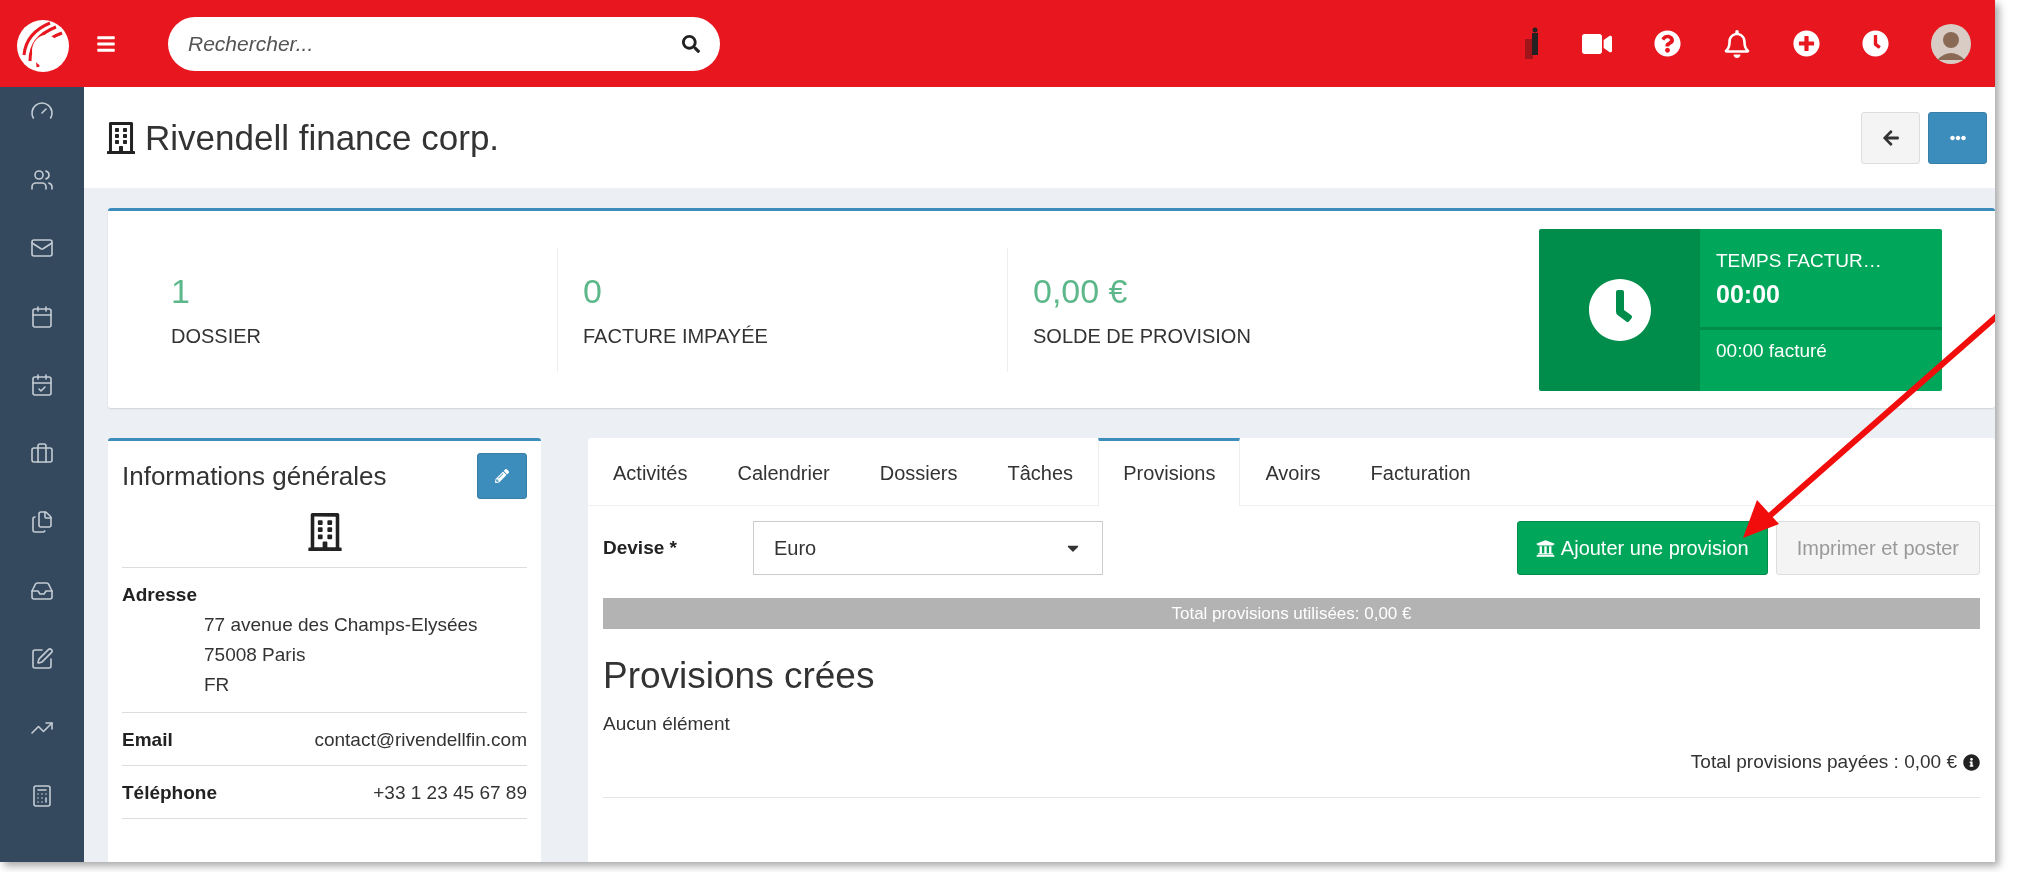 The width and height of the screenshot is (2031, 872). Describe the element at coordinates (1291, 613) in the screenshot. I see `used-total-bar: Total provisions utilisées: 0,00 €` at that location.